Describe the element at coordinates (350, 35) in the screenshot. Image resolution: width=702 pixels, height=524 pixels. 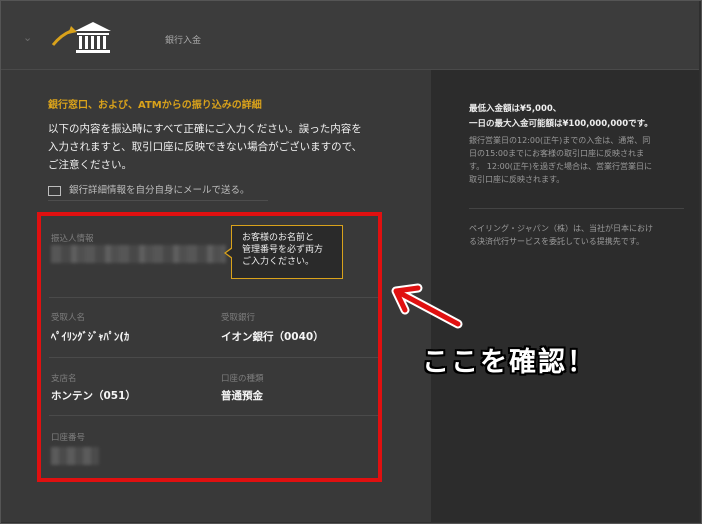
I see `header-bar: ⌄ 銀行入金` at that location.